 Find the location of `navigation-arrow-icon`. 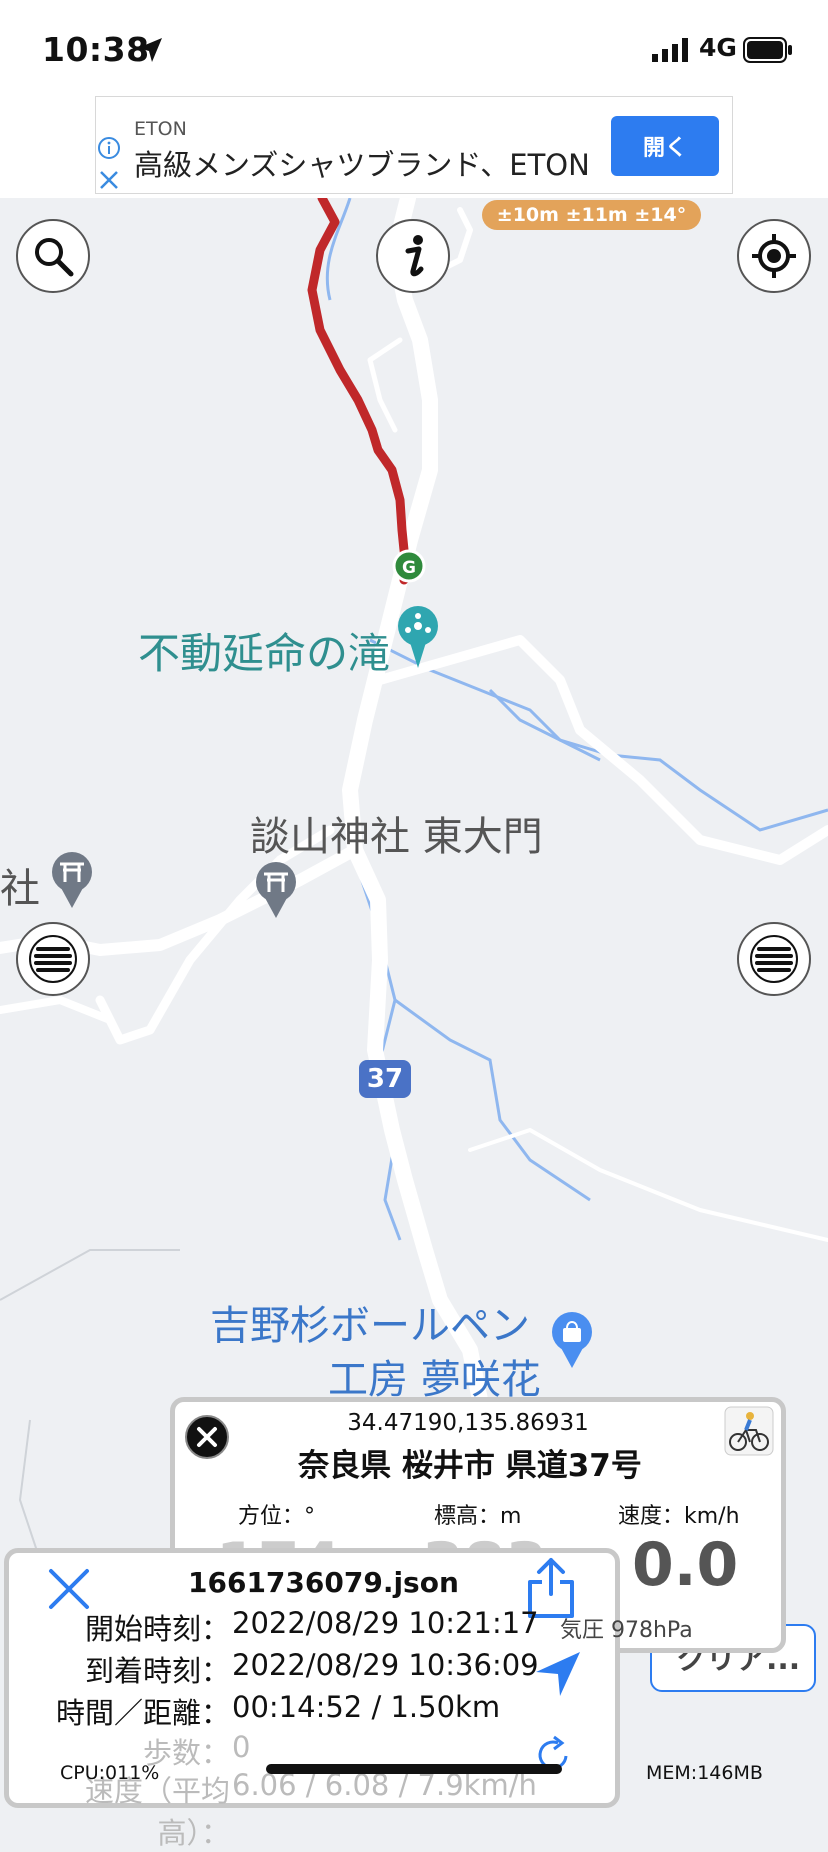

navigation-arrow-icon is located at coordinates (558, 1674).